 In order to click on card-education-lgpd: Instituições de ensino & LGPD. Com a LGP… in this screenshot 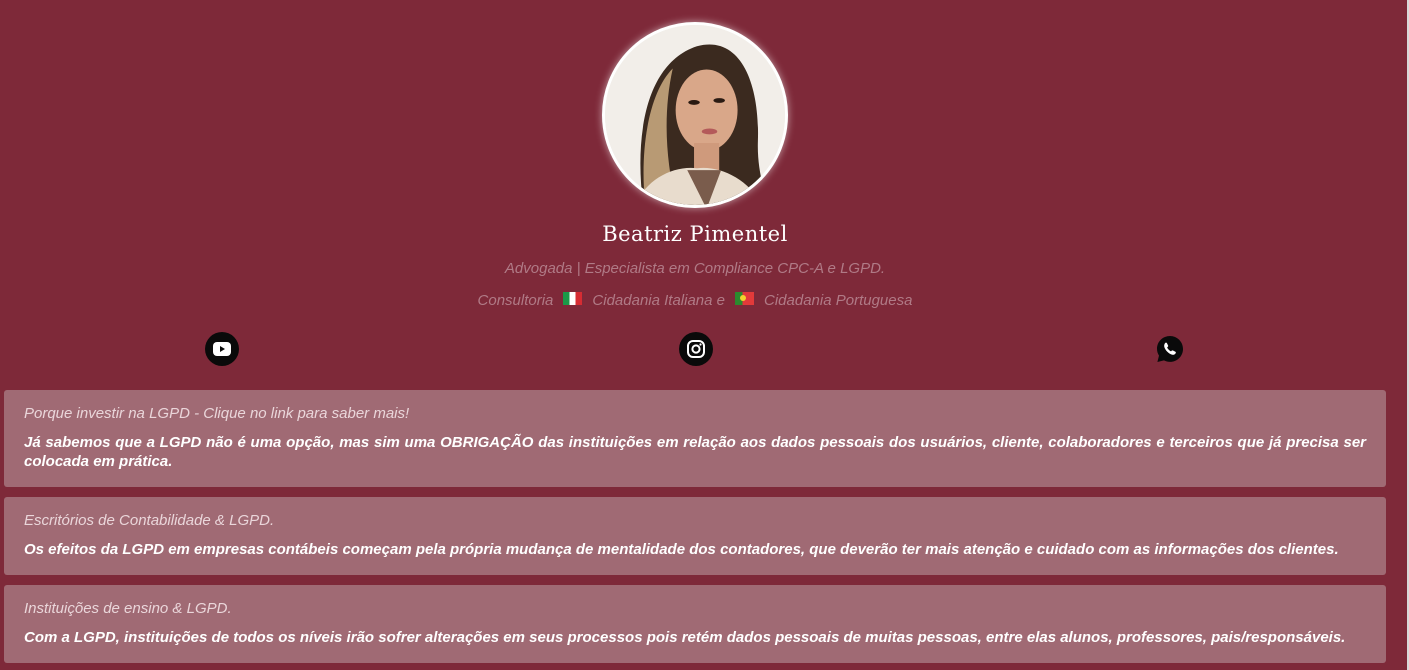, I will do `click(695, 624)`.